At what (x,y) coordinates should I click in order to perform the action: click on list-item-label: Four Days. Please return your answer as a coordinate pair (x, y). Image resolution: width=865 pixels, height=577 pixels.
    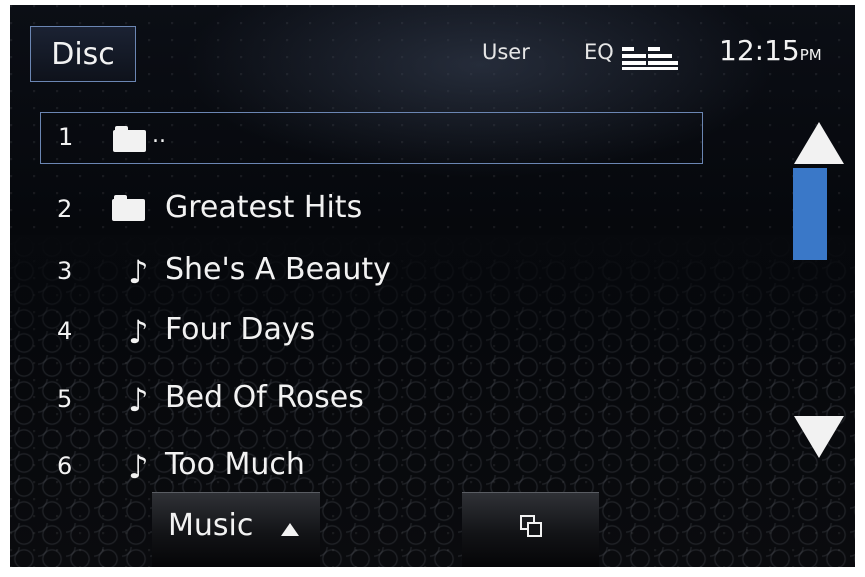
    Looking at the image, I should click on (240, 329).